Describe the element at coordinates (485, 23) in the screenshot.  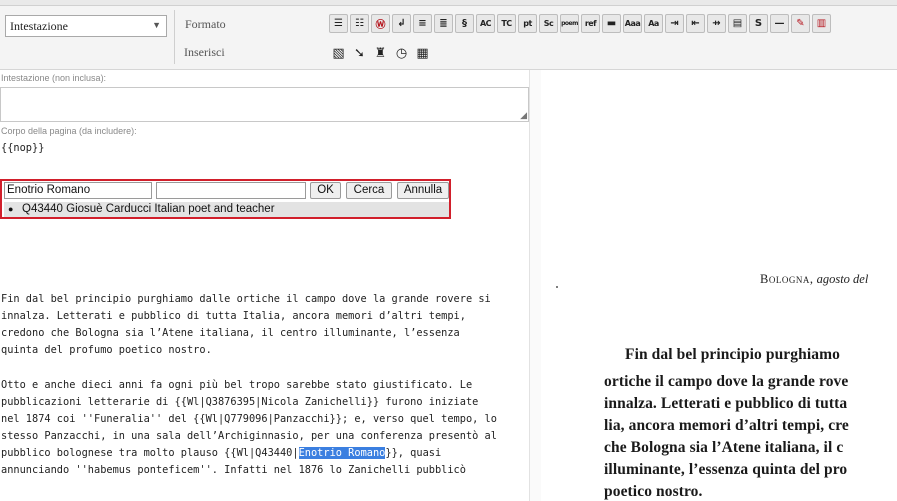
I see `ac-icon: AC` at that location.